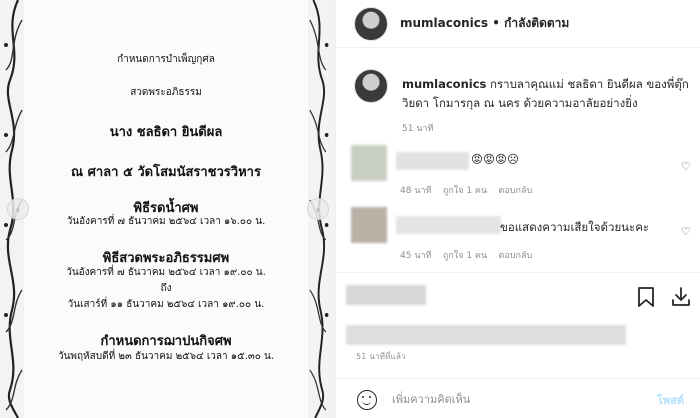 The width and height of the screenshot is (700, 418). I want to click on post-header: mumlaconics • กำลังติดตาม, so click(518, 24).